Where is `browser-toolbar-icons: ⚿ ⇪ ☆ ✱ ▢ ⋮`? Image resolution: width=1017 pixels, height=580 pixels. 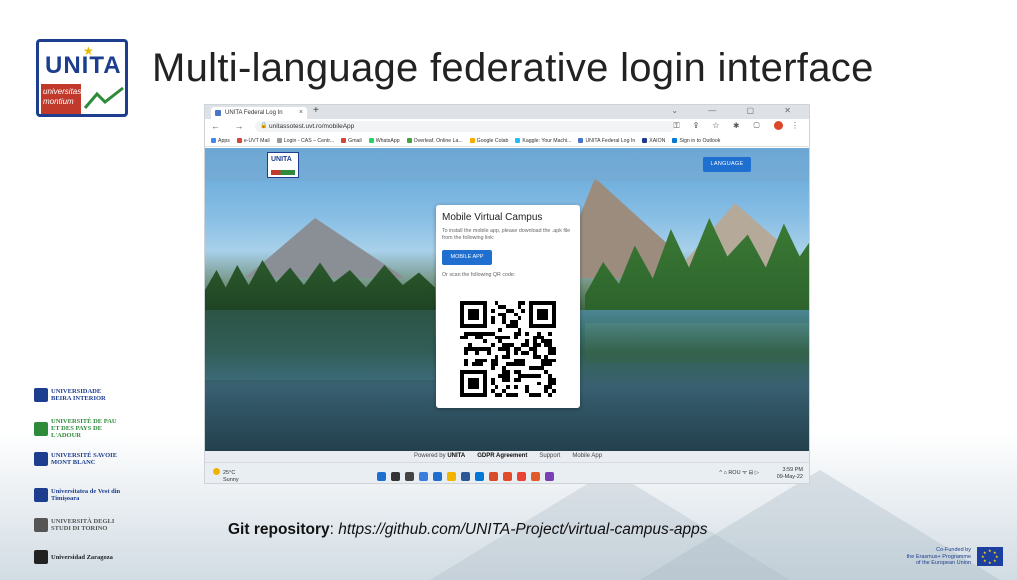
browser-toolbar-icons: ⚿ ⇪ ☆ ✱ ▢ ⋮ is located at coordinates (739, 126).